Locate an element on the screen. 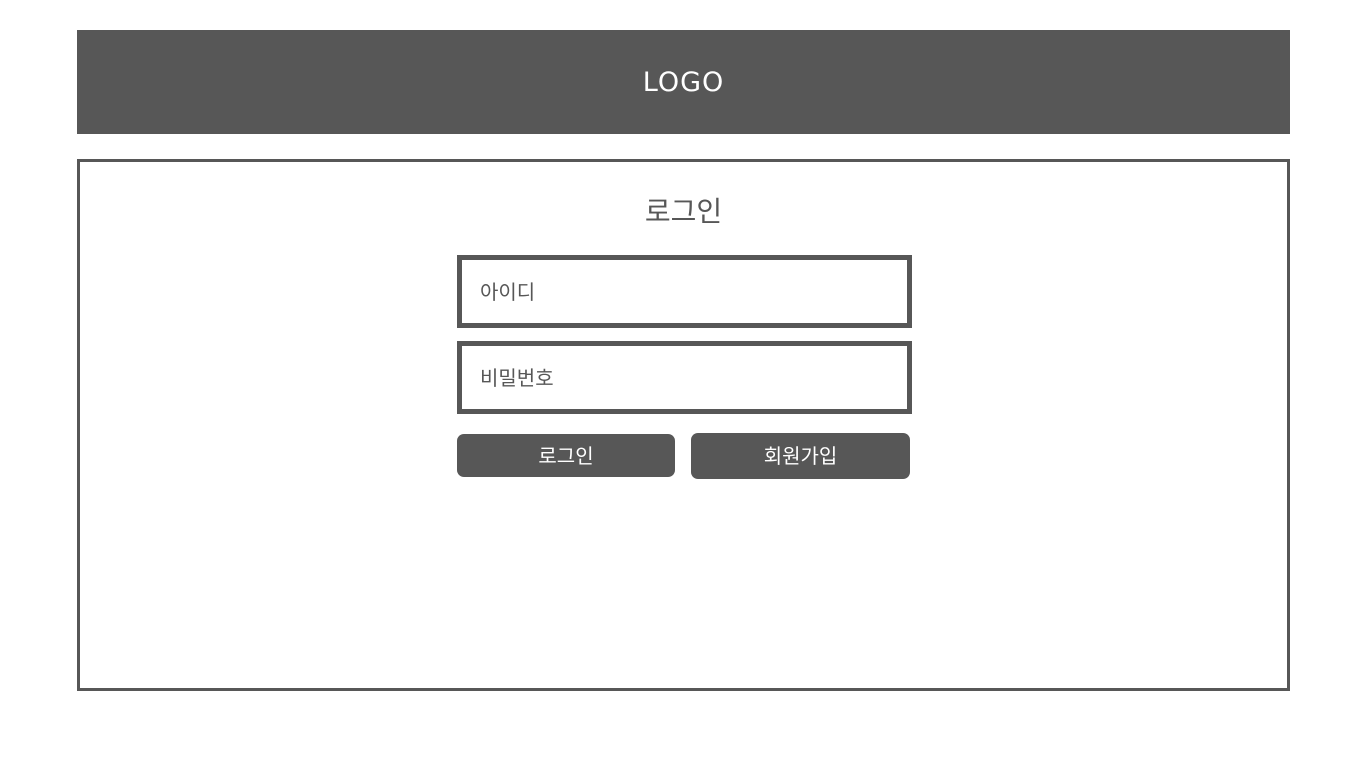 The height and width of the screenshot is (768, 1366). page-title: 로그인 is located at coordinates (683, 211).